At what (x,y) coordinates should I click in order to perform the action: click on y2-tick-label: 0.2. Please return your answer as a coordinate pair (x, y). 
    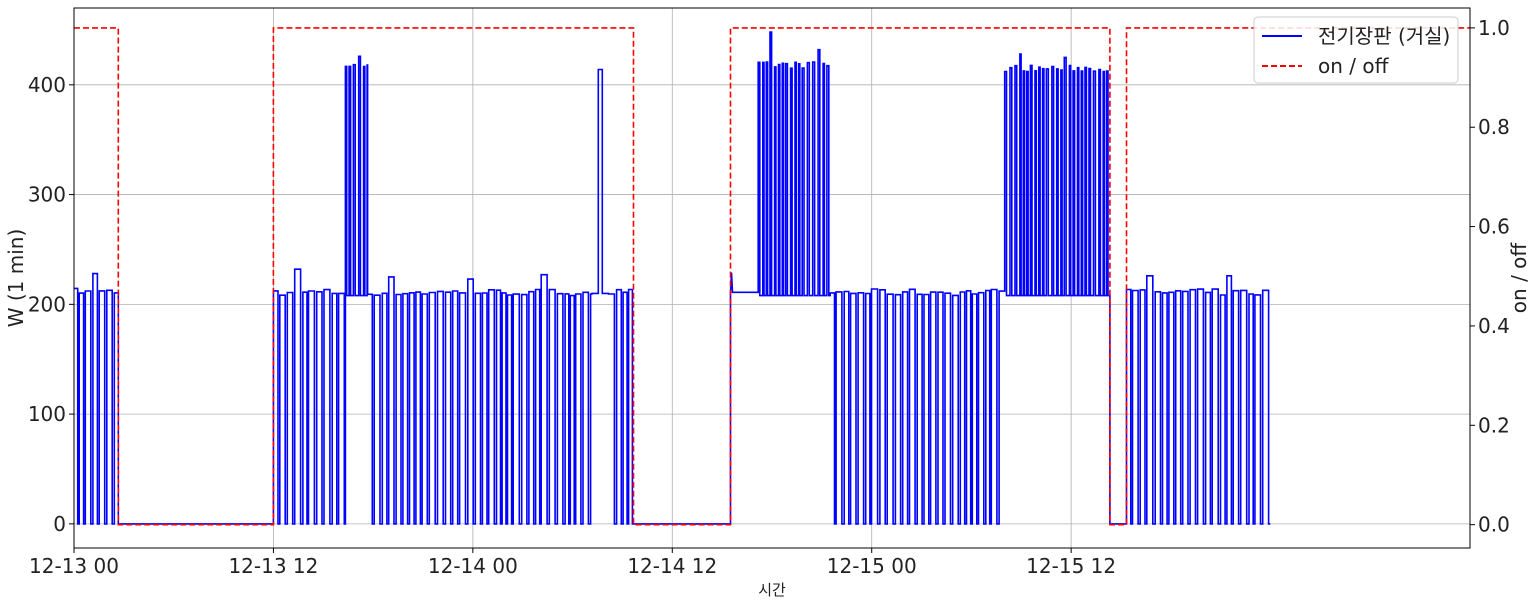
    Looking at the image, I should click on (1494, 425).